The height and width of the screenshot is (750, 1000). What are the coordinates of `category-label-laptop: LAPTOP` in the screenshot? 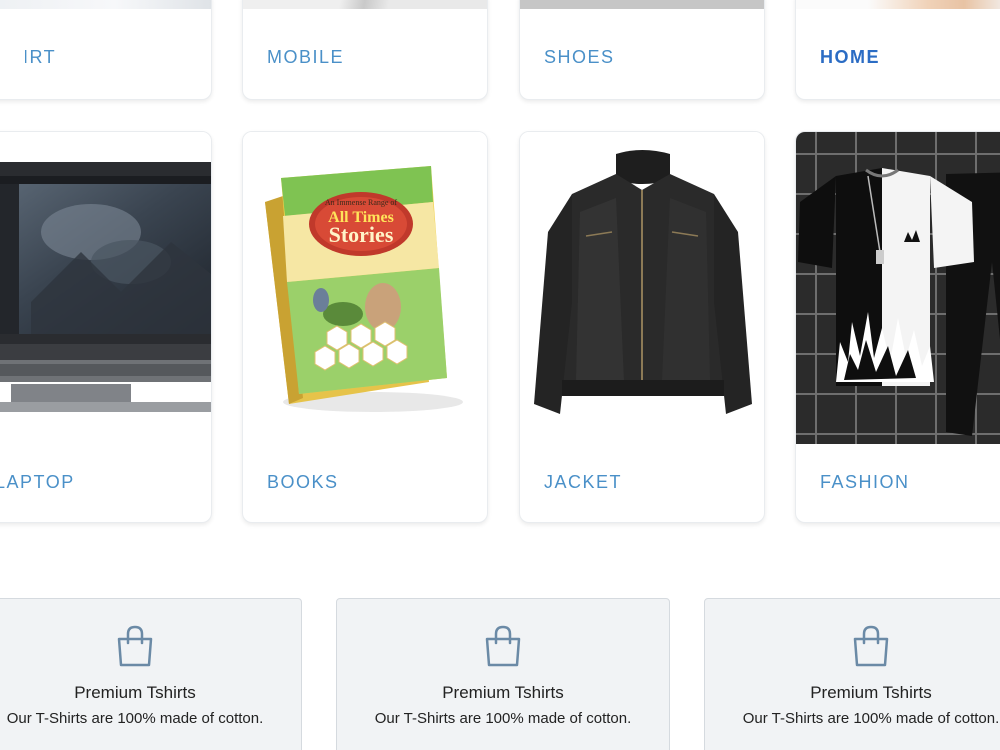 It's located at (37, 482).